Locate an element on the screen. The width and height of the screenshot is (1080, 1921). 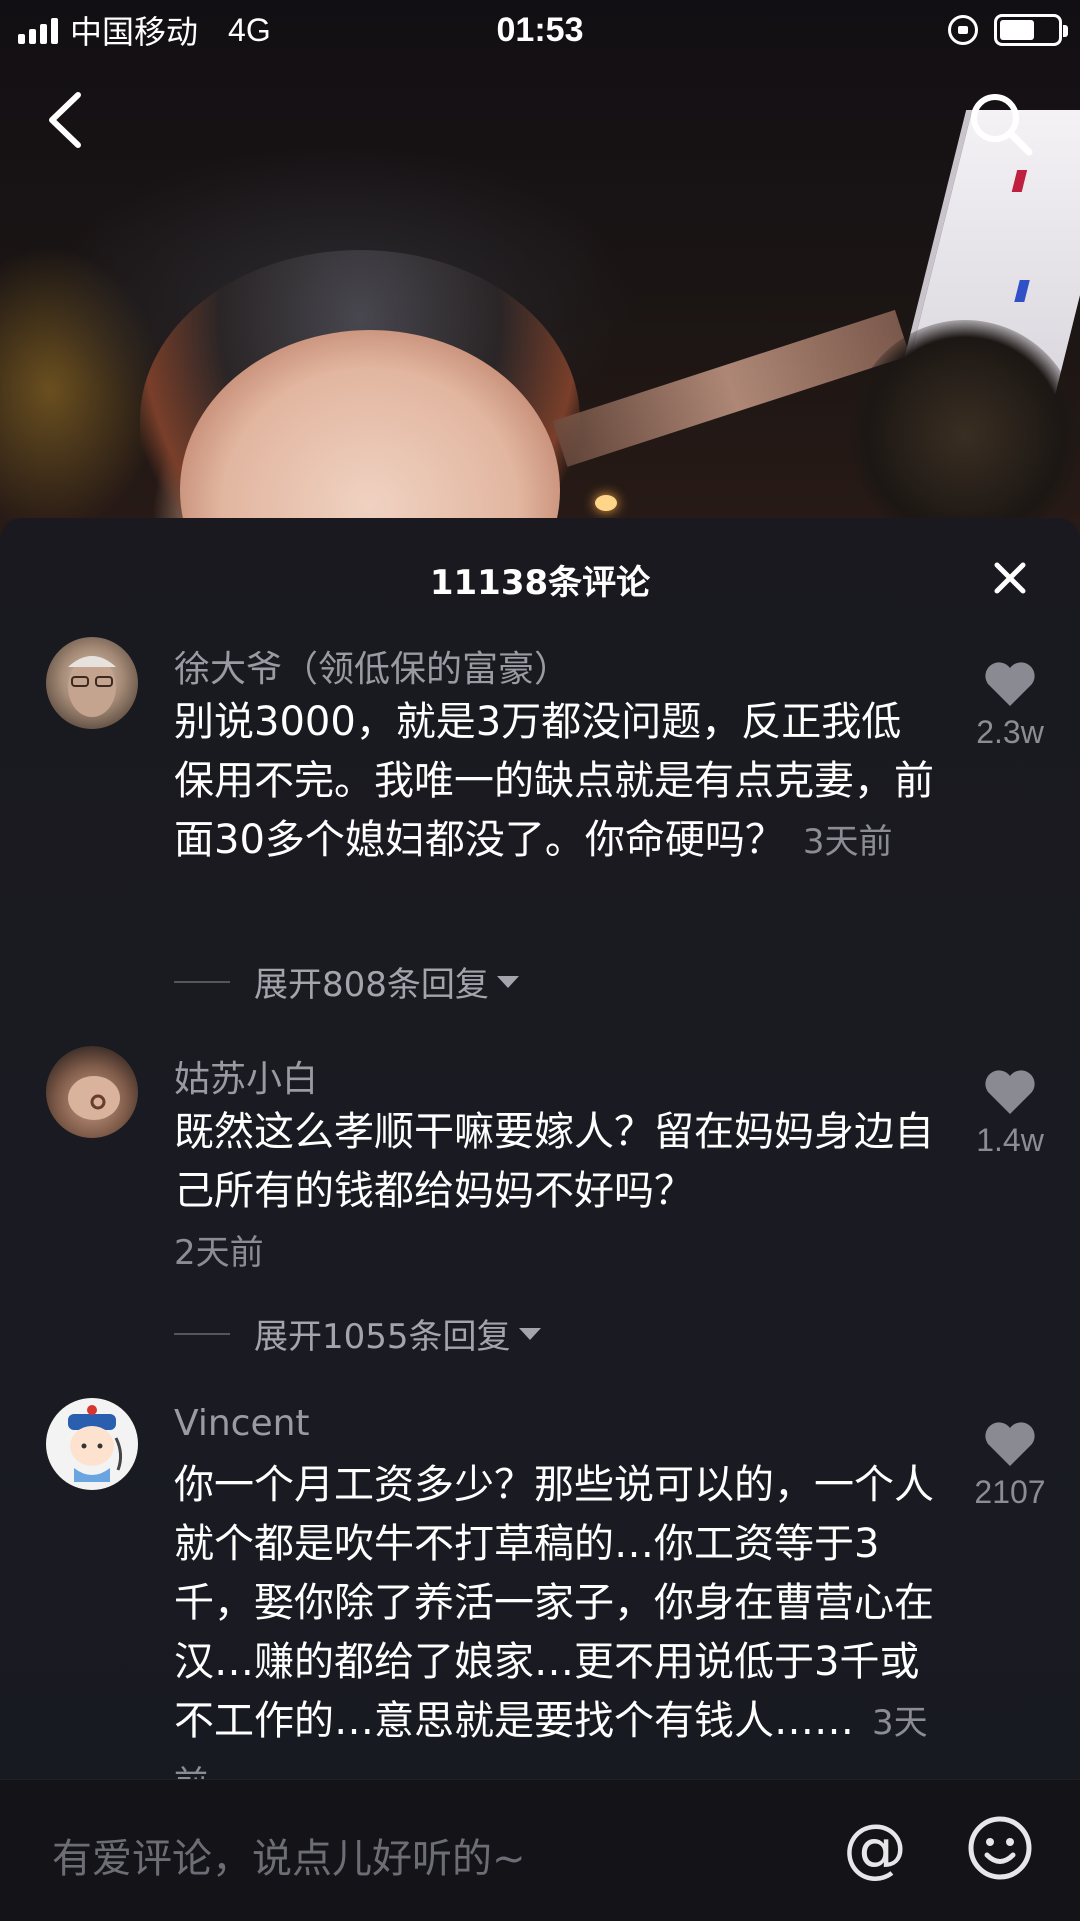
search-button is located at coordinates (1001, 124).